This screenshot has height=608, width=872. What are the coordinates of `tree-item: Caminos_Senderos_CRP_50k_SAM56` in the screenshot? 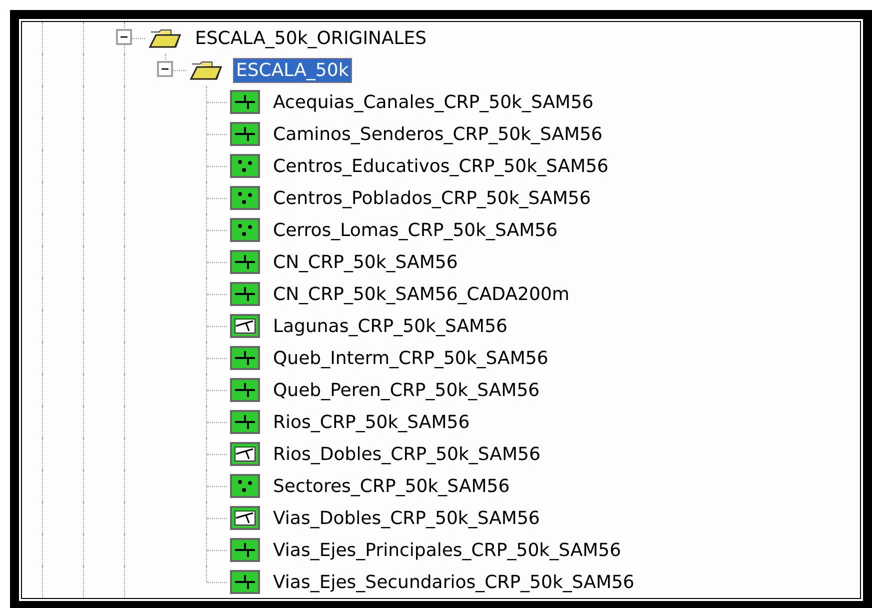 It's located at (438, 134).